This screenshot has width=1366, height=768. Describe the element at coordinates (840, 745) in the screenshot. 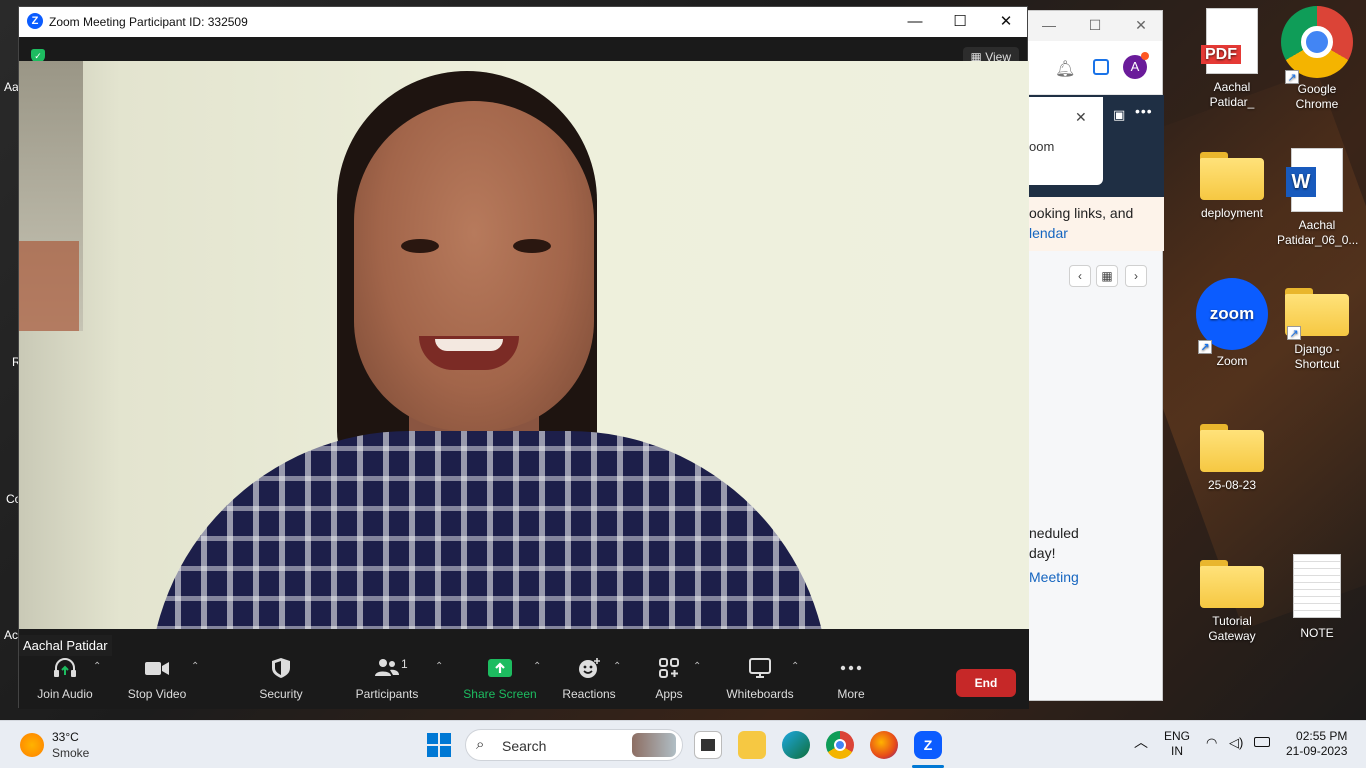

I see `chrome-taskbar-icon` at that location.